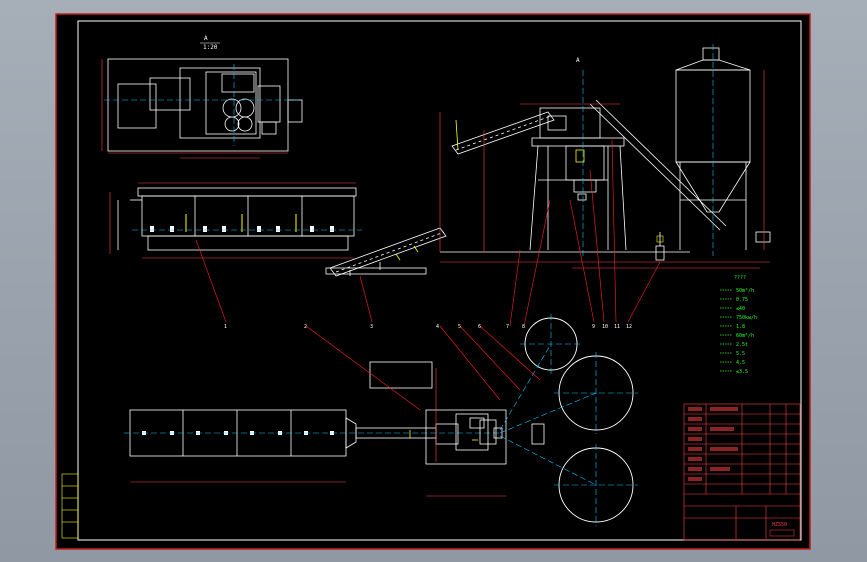 Image resolution: width=867 pixels, height=562 pixels. What do you see at coordinates (745, 291) in the screenshot?
I see `spec-value: 50m³/h` at bounding box center [745, 291].